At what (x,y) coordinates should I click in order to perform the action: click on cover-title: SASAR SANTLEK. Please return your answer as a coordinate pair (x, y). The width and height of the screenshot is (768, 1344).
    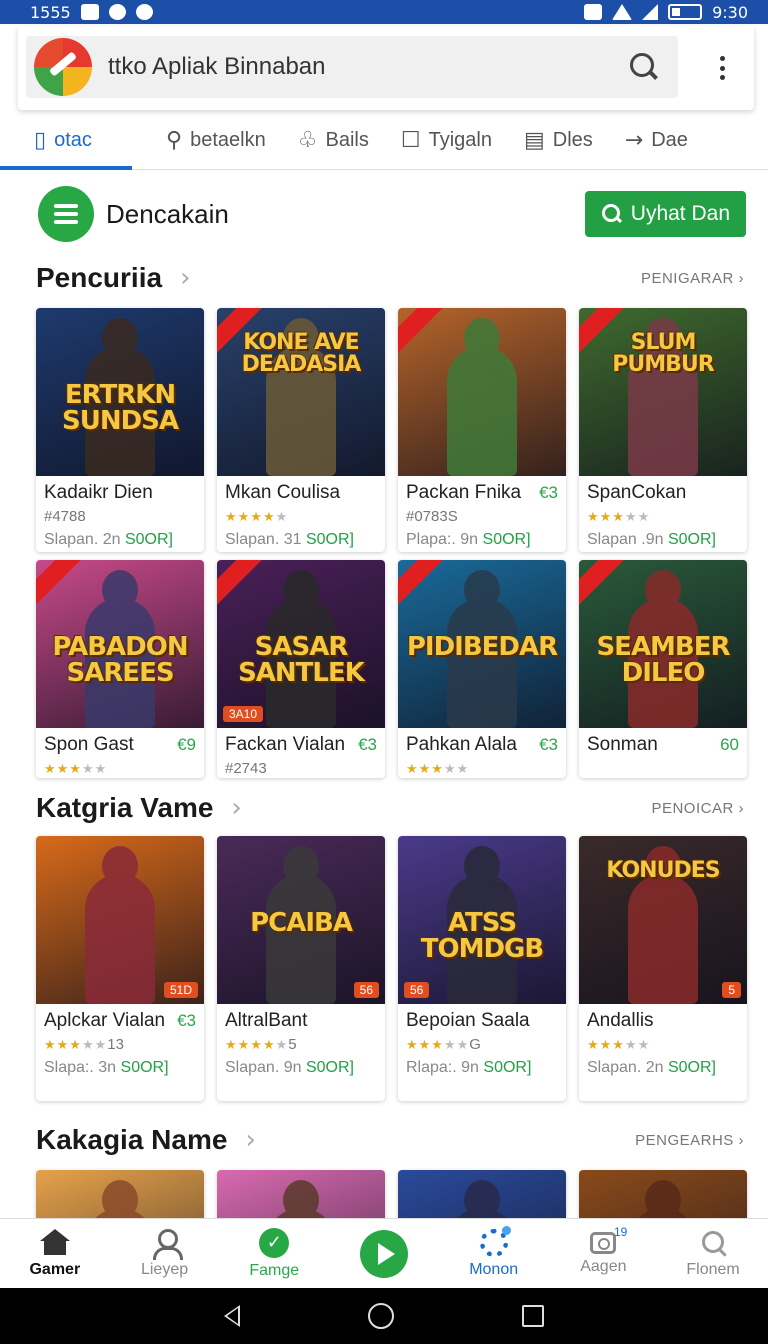
    Looking at the image, I should click on (301, 659).